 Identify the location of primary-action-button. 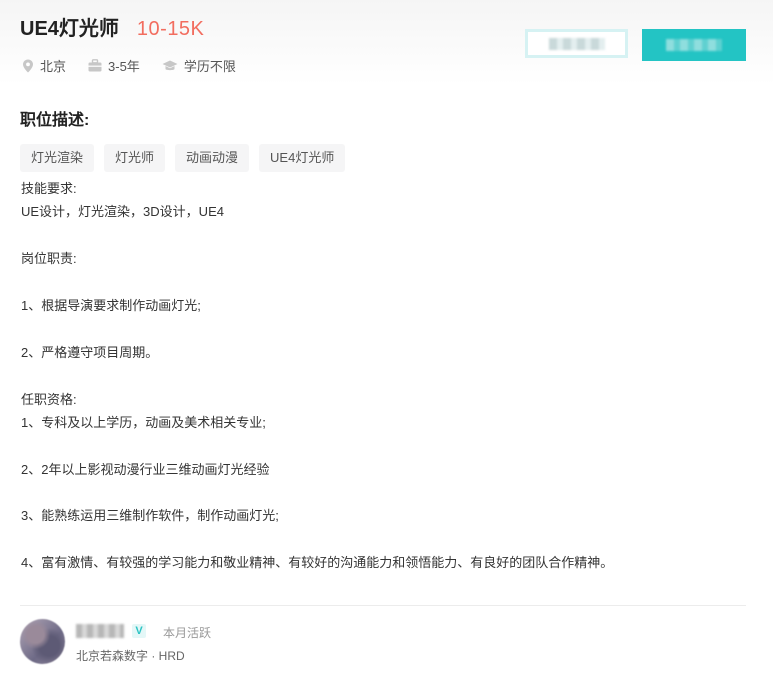
(694, 45).